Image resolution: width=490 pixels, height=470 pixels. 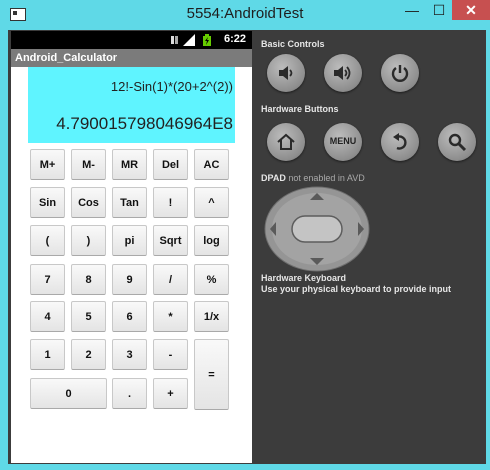 I want to click on key-ac: AC, so click(x=211, y=164).